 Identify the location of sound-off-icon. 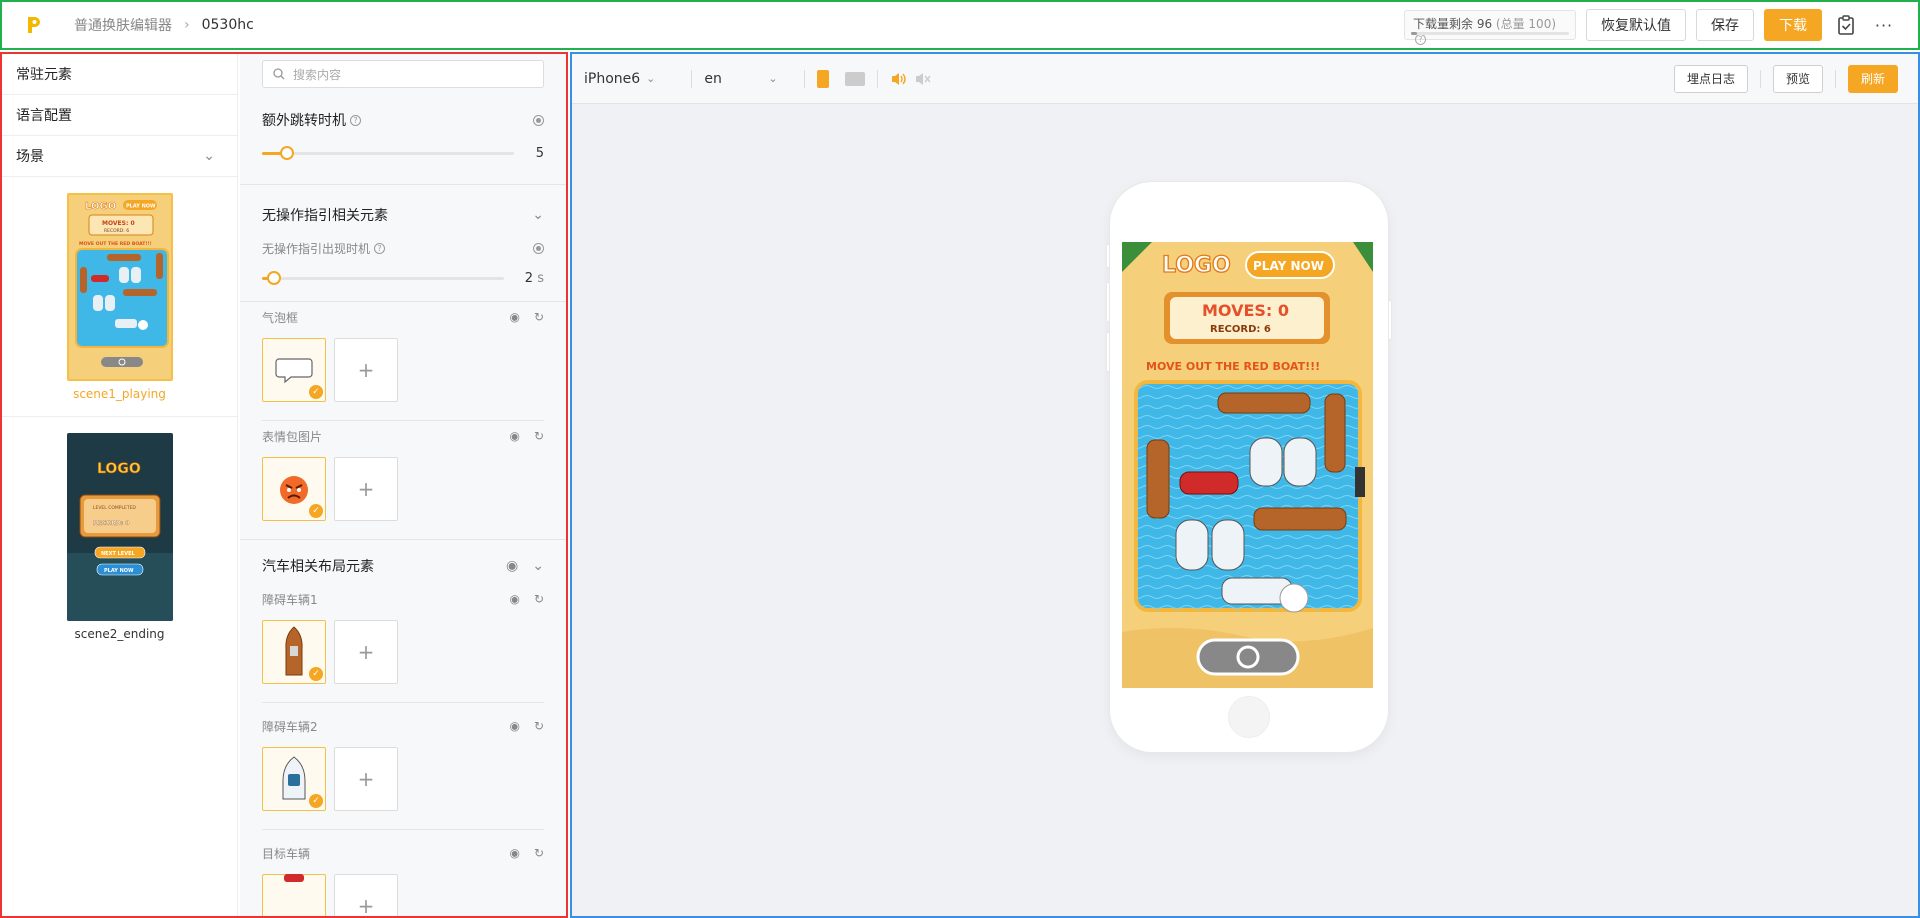
(923, 79).